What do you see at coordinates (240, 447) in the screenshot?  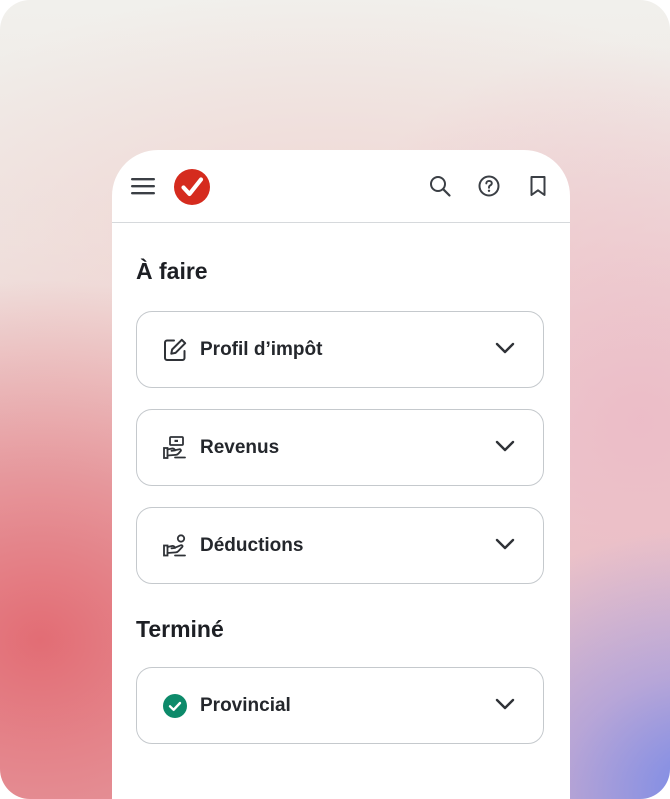 I see `todo-item-label: Revenus` at bounding box center [240, 447].